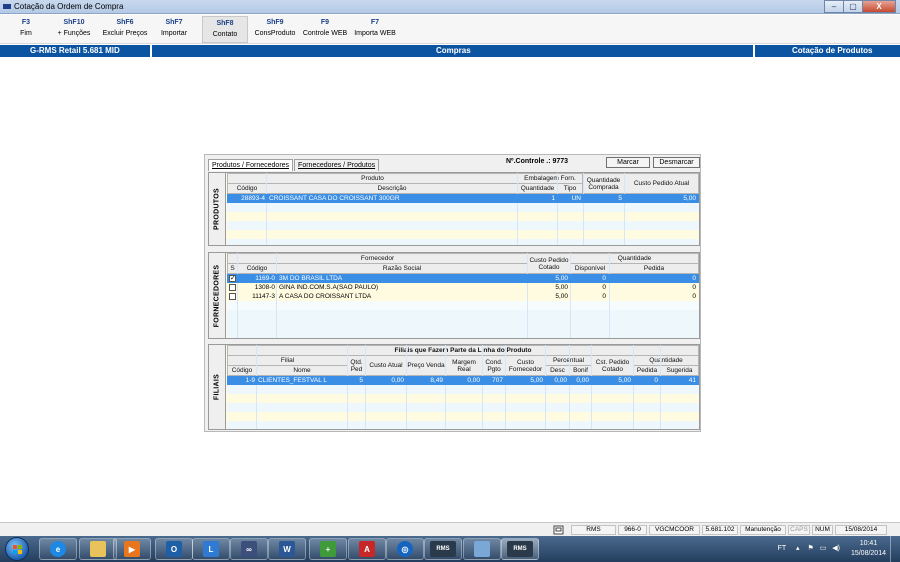 The height and width of the screenshot is (562, 900). I want to click on language-indicator: FT, so click(782, 548).